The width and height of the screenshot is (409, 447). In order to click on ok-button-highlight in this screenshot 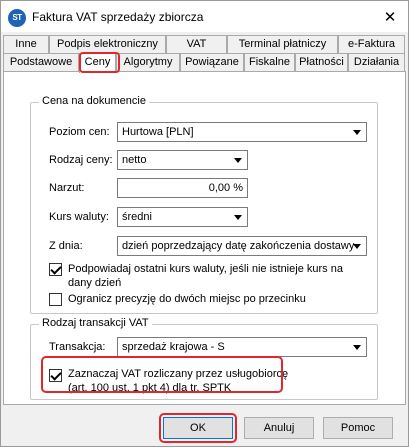, I will do `click(198, 428)`.